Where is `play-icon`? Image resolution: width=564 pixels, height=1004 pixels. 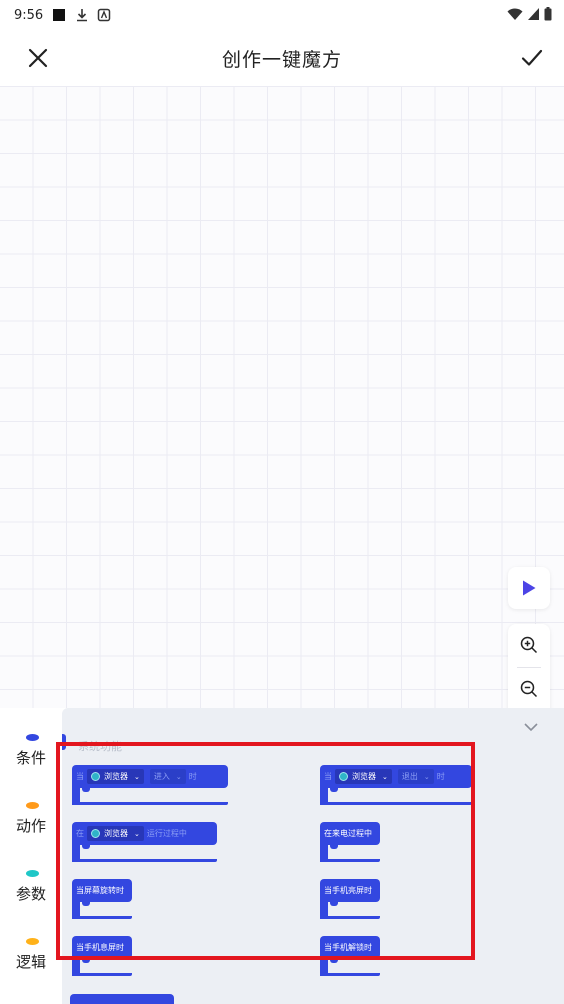 play-icon is located at coordinates (529, 588).